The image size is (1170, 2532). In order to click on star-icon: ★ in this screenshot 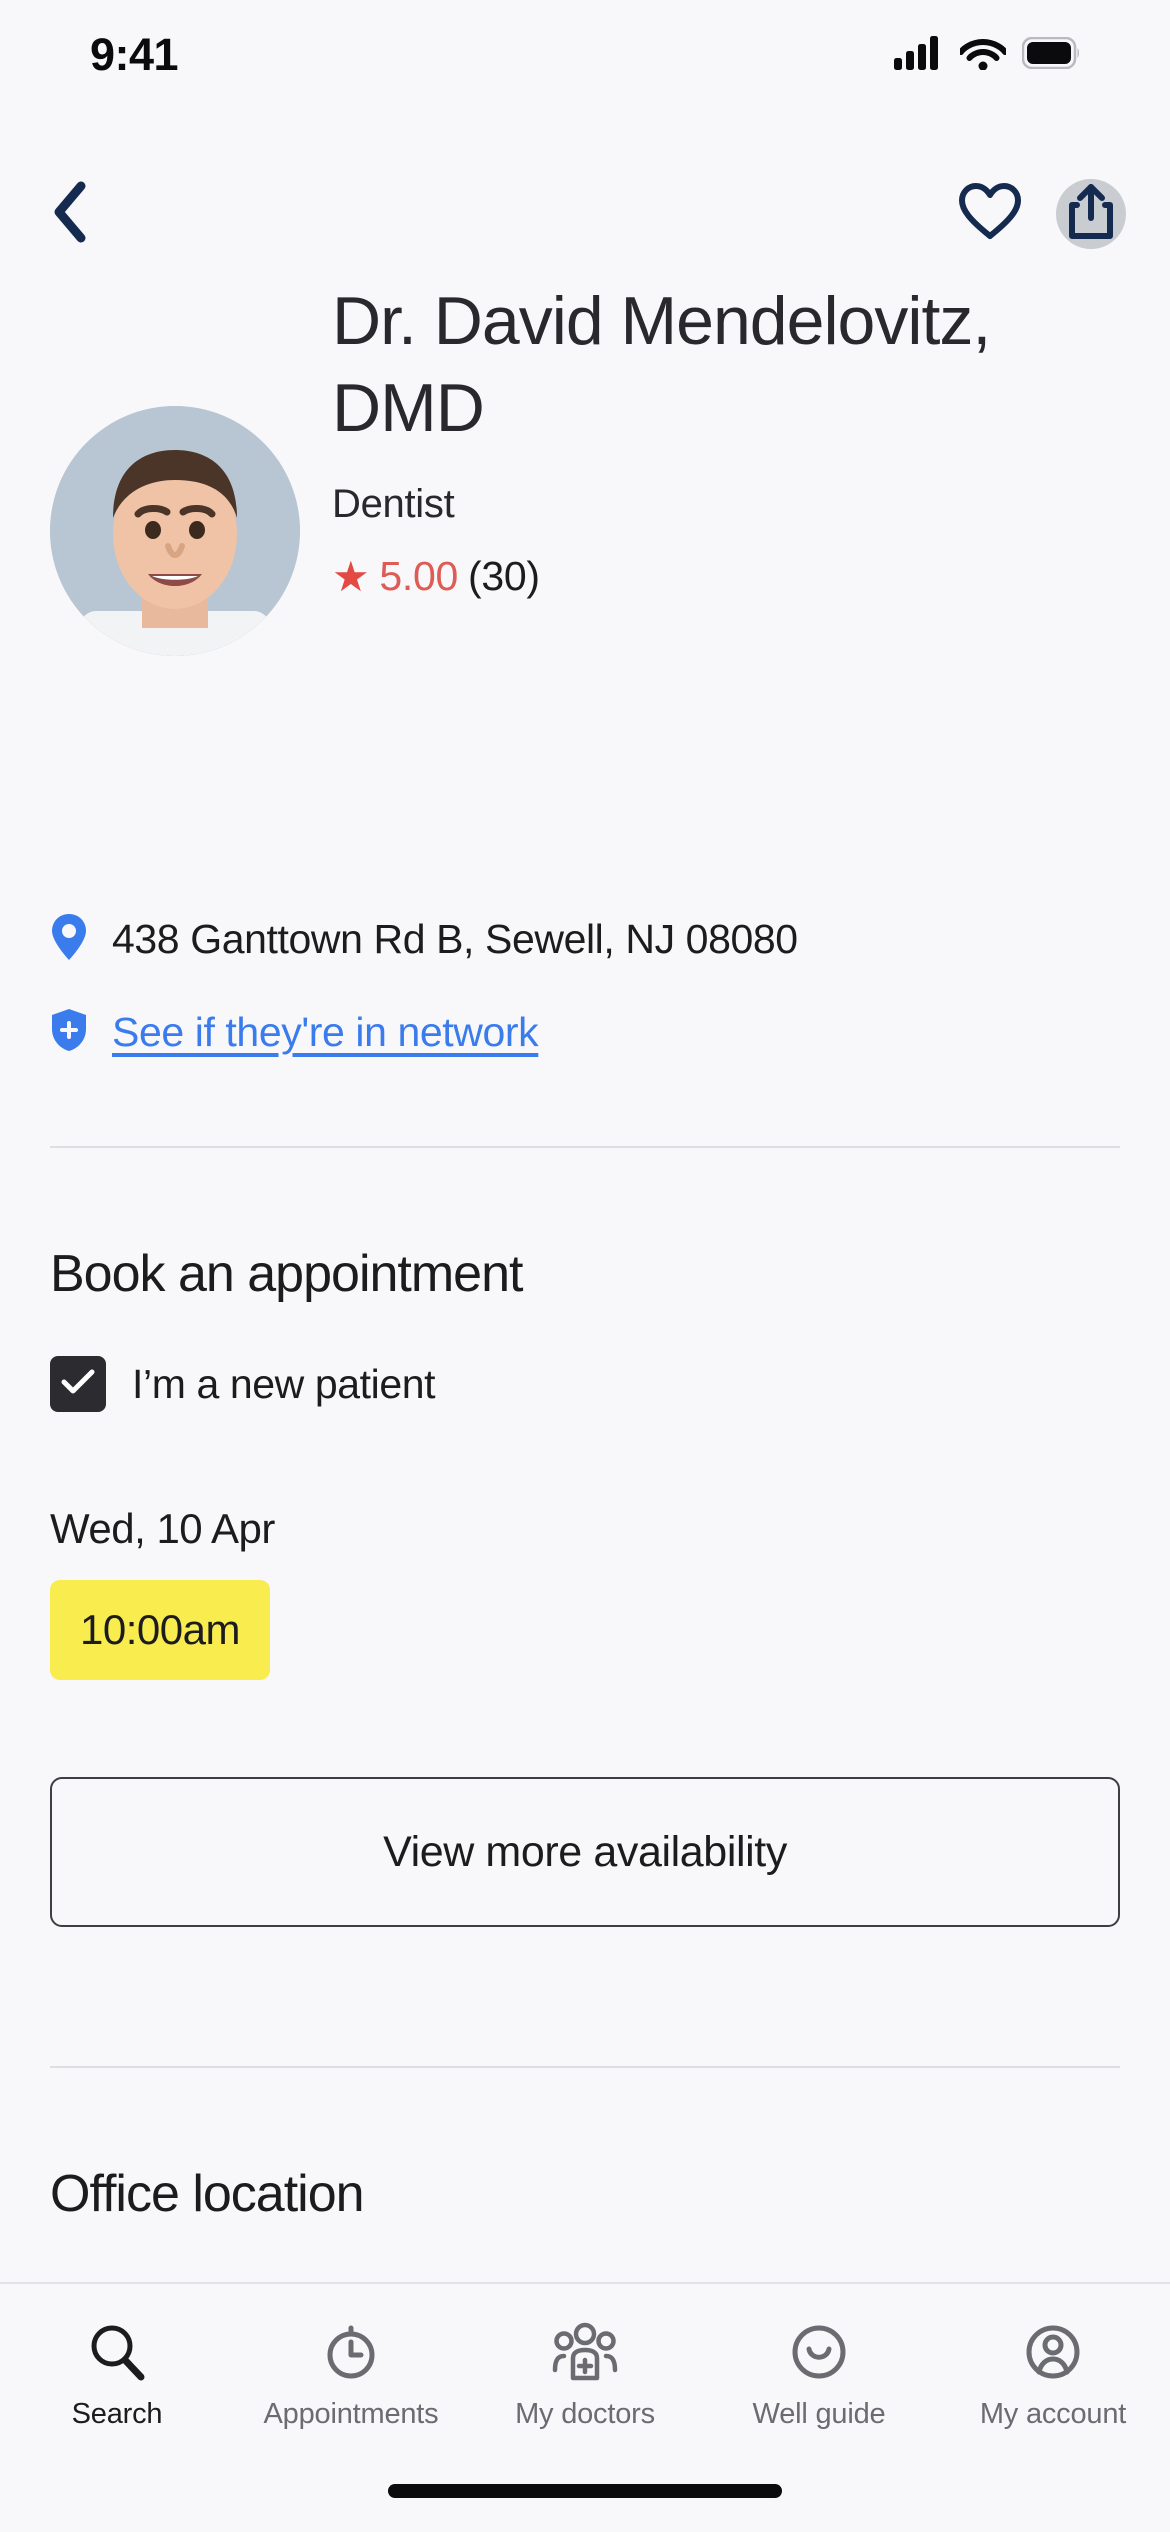, I will do `click(351, 576)`.